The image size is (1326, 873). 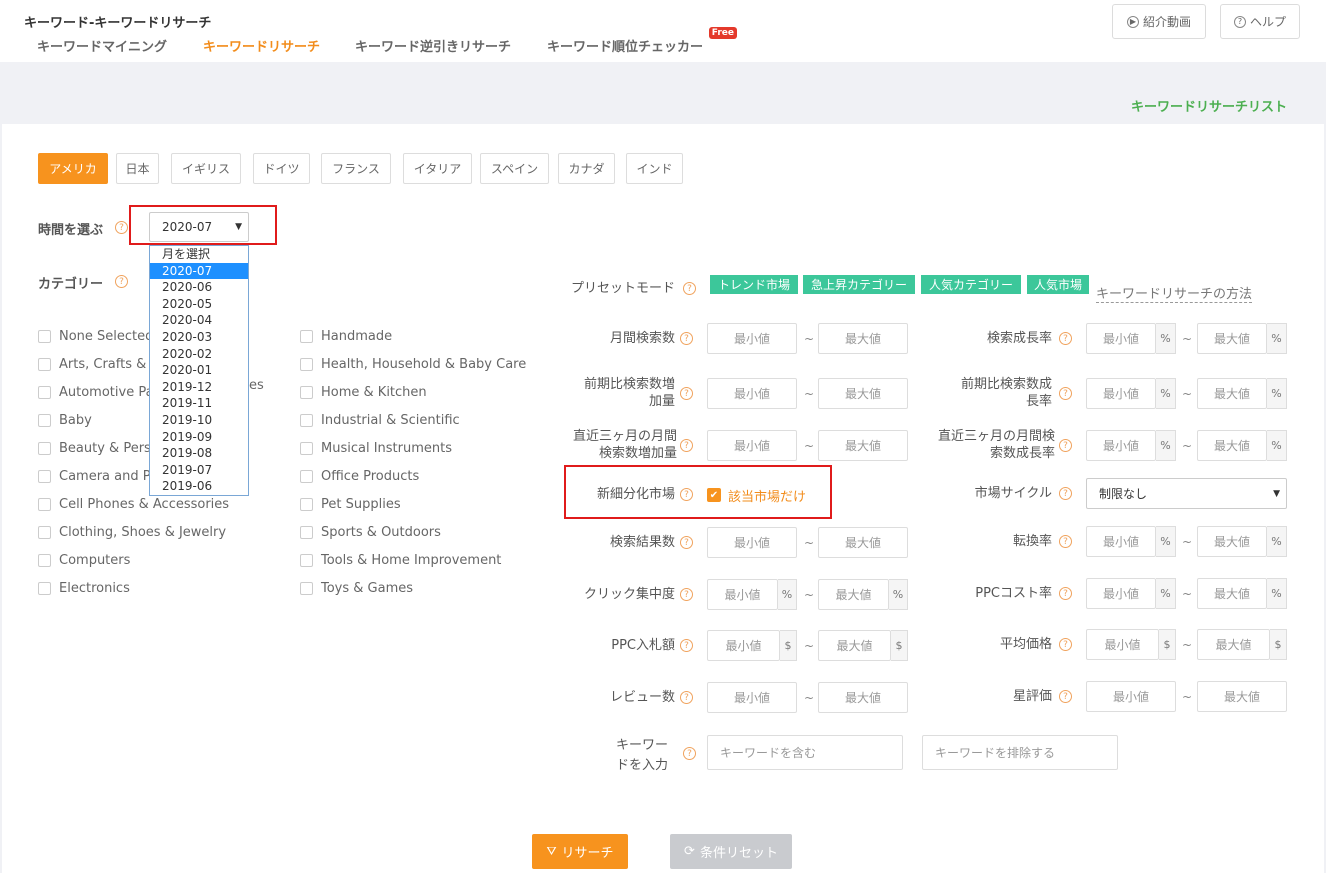 I want to click on preset-tag-trend: トレンド市場, so click(x=754, y=284).